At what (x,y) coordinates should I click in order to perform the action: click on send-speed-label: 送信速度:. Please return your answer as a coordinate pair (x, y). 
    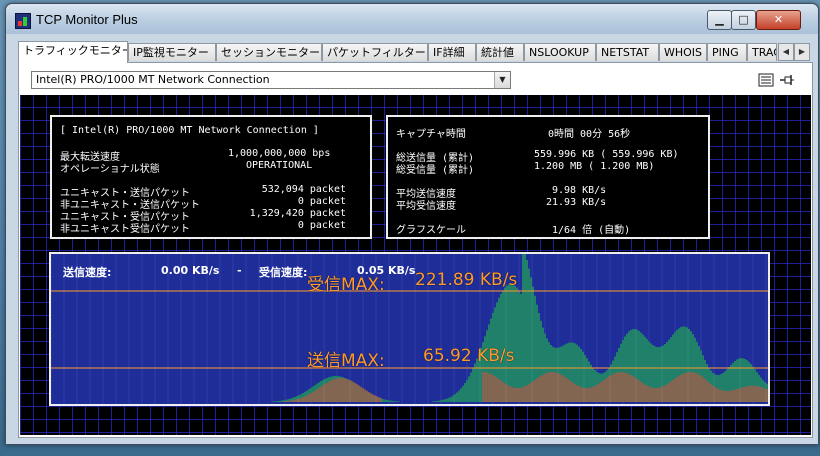
    Looking at the image, I should click on (87, 272).